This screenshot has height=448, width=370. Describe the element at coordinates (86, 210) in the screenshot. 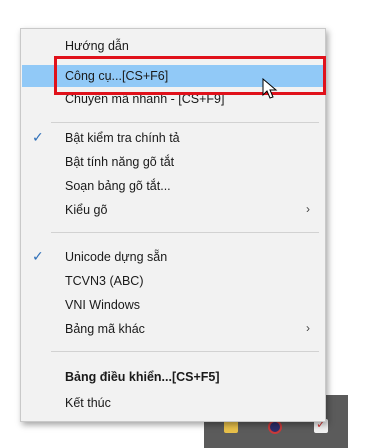

I see `menu-item-label: Kiểu gõ` at that location.